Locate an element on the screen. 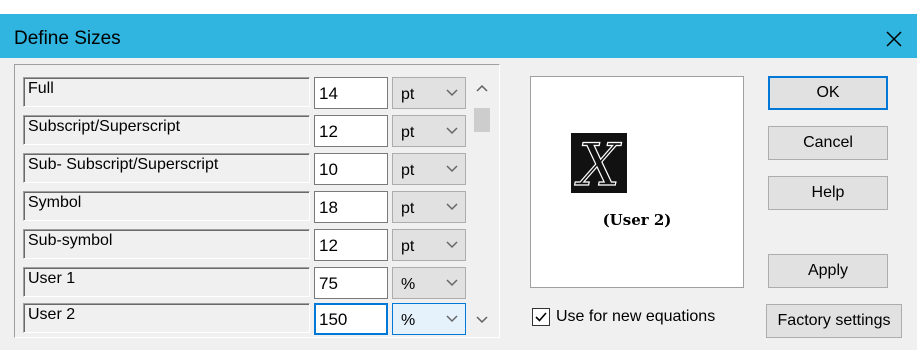 The width and height of the screenshot is (917, 350). window-title: Define Sizes is located at coordinates (67, 38).